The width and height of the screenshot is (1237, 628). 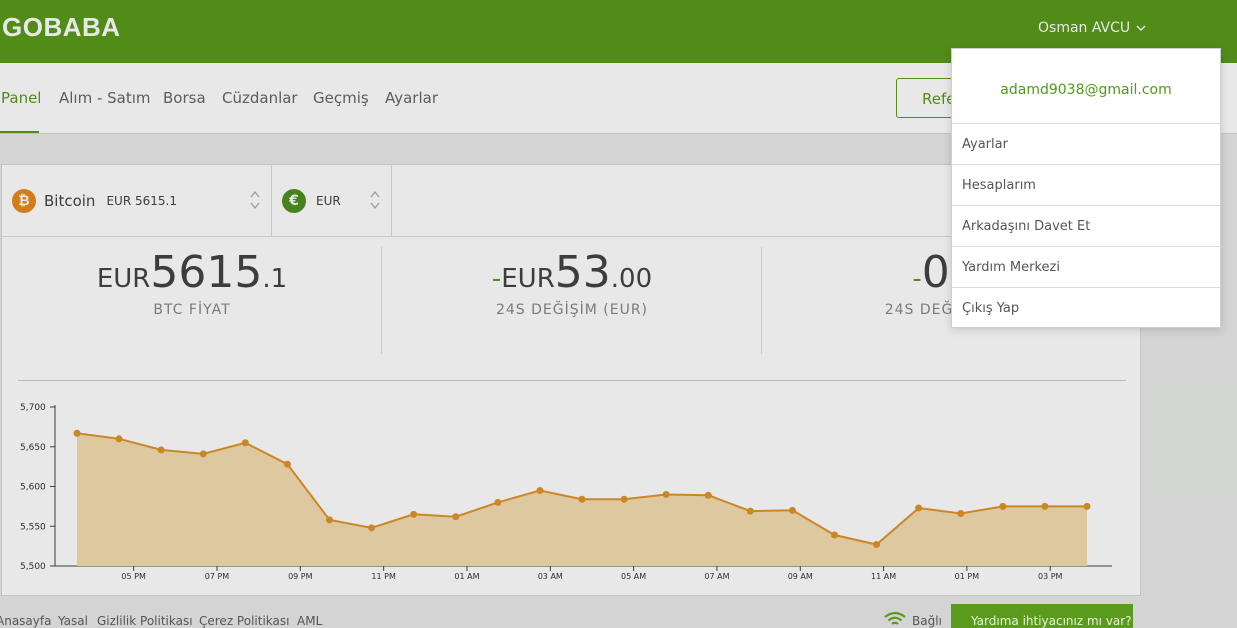 I want to click on coin-name: Bitcoin, so click(x=70, y=200).